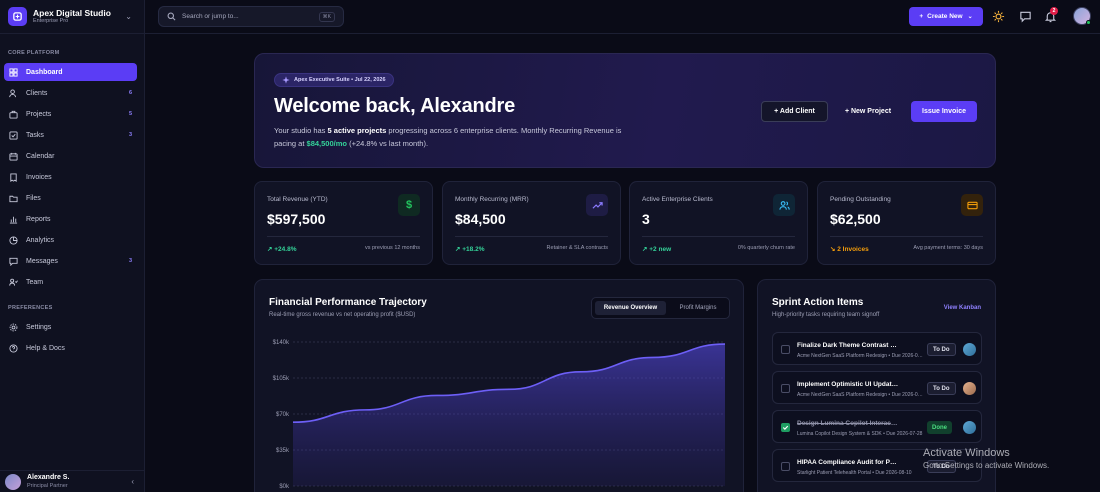  I want to click on search-icon, so click(171, 16).